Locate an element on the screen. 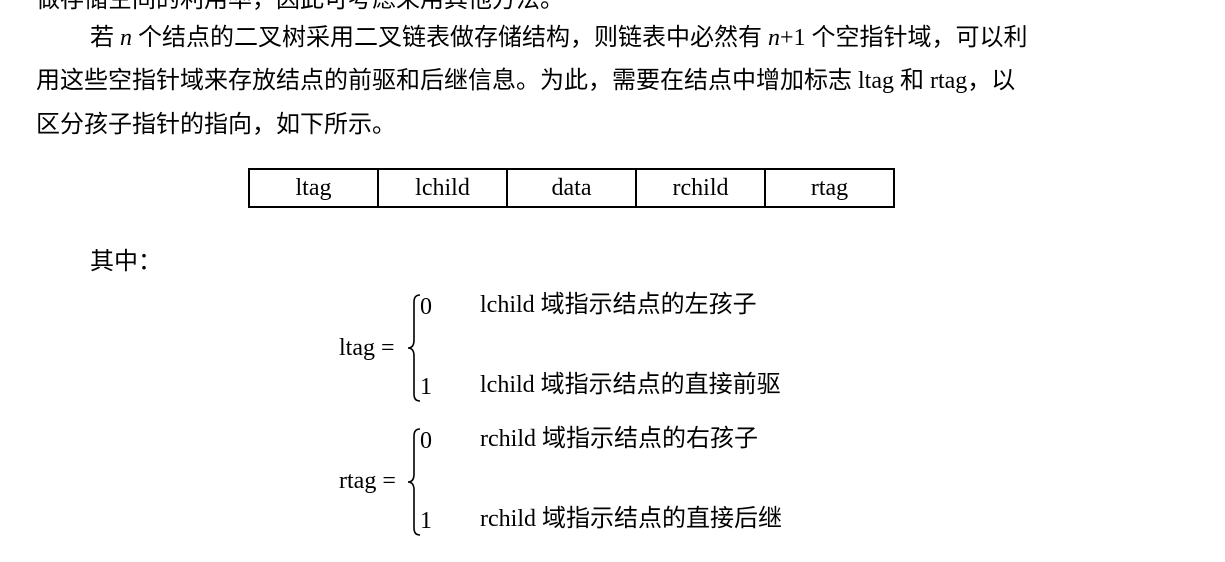  rtag-case-meaning: rchild 域指示结点的右孩子 is located at coordinates (619, 439).